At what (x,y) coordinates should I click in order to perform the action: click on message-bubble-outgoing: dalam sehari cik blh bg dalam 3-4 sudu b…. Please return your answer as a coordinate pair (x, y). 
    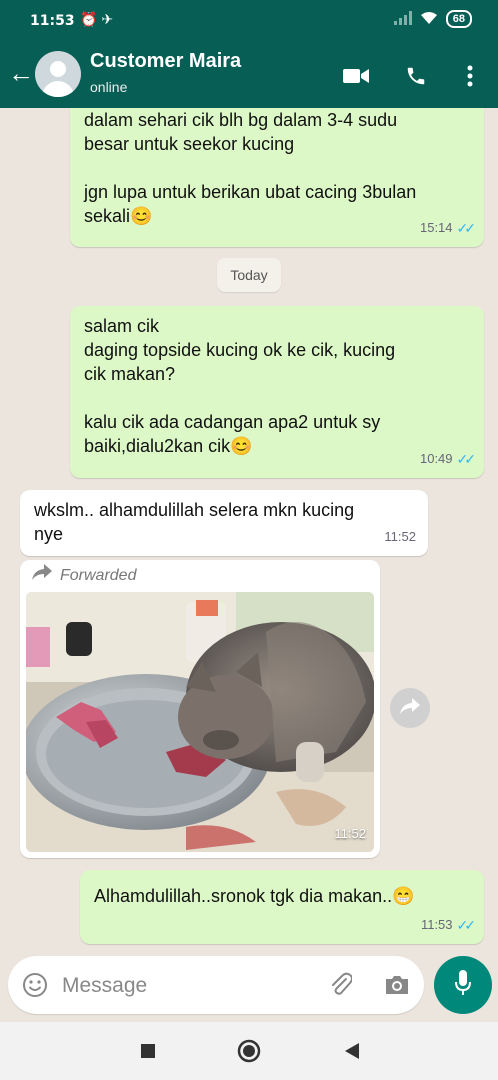
    Looking at the image, I should click on (277, 177).